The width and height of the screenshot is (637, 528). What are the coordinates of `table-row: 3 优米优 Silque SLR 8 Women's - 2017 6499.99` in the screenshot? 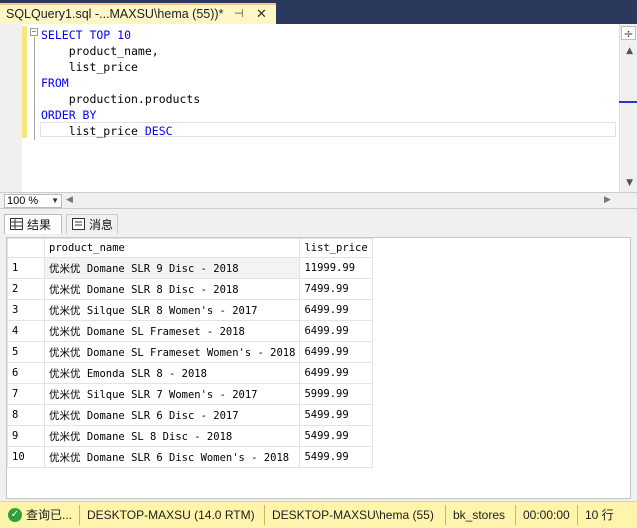 It's located at (190, 310).